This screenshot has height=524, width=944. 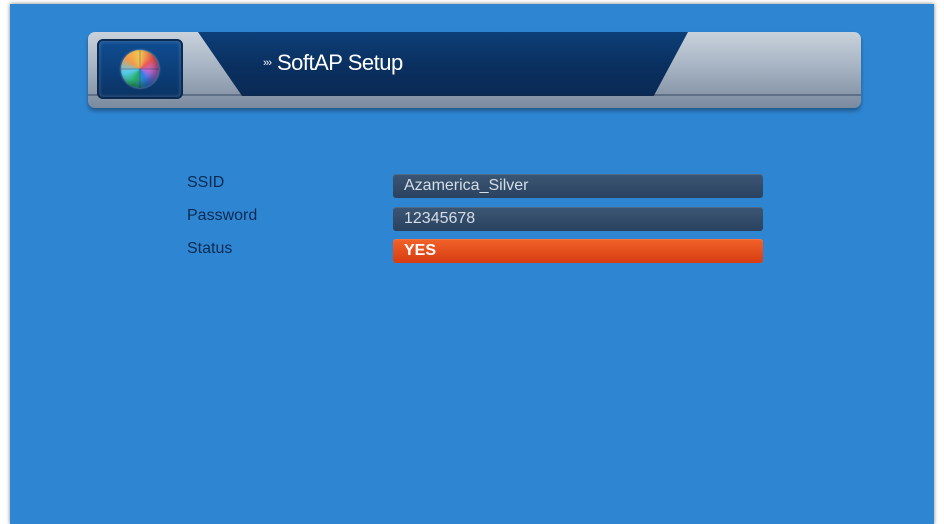 I want to click on ssid-field: Azamerica_Silver, so click(x=578, y=186).